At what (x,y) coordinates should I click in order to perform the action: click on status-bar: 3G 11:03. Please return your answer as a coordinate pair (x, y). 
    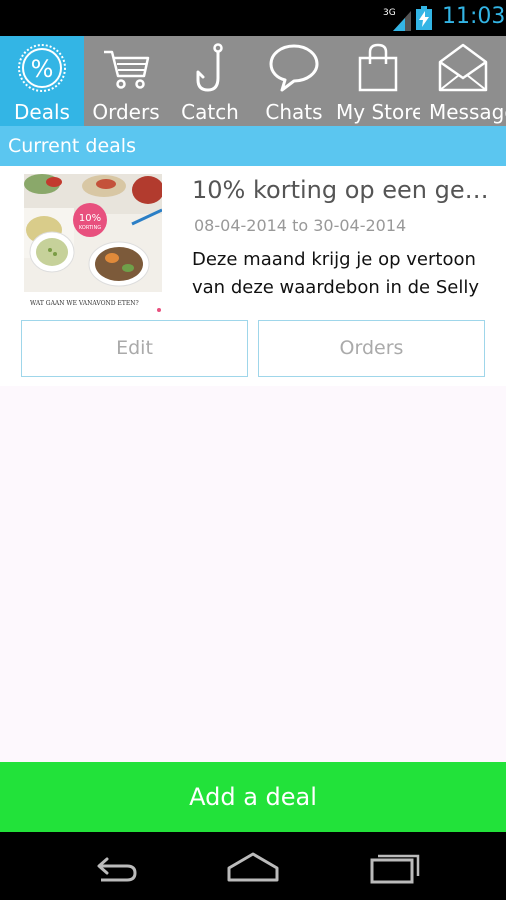
    Looking at the image, I should click on (253, 18).